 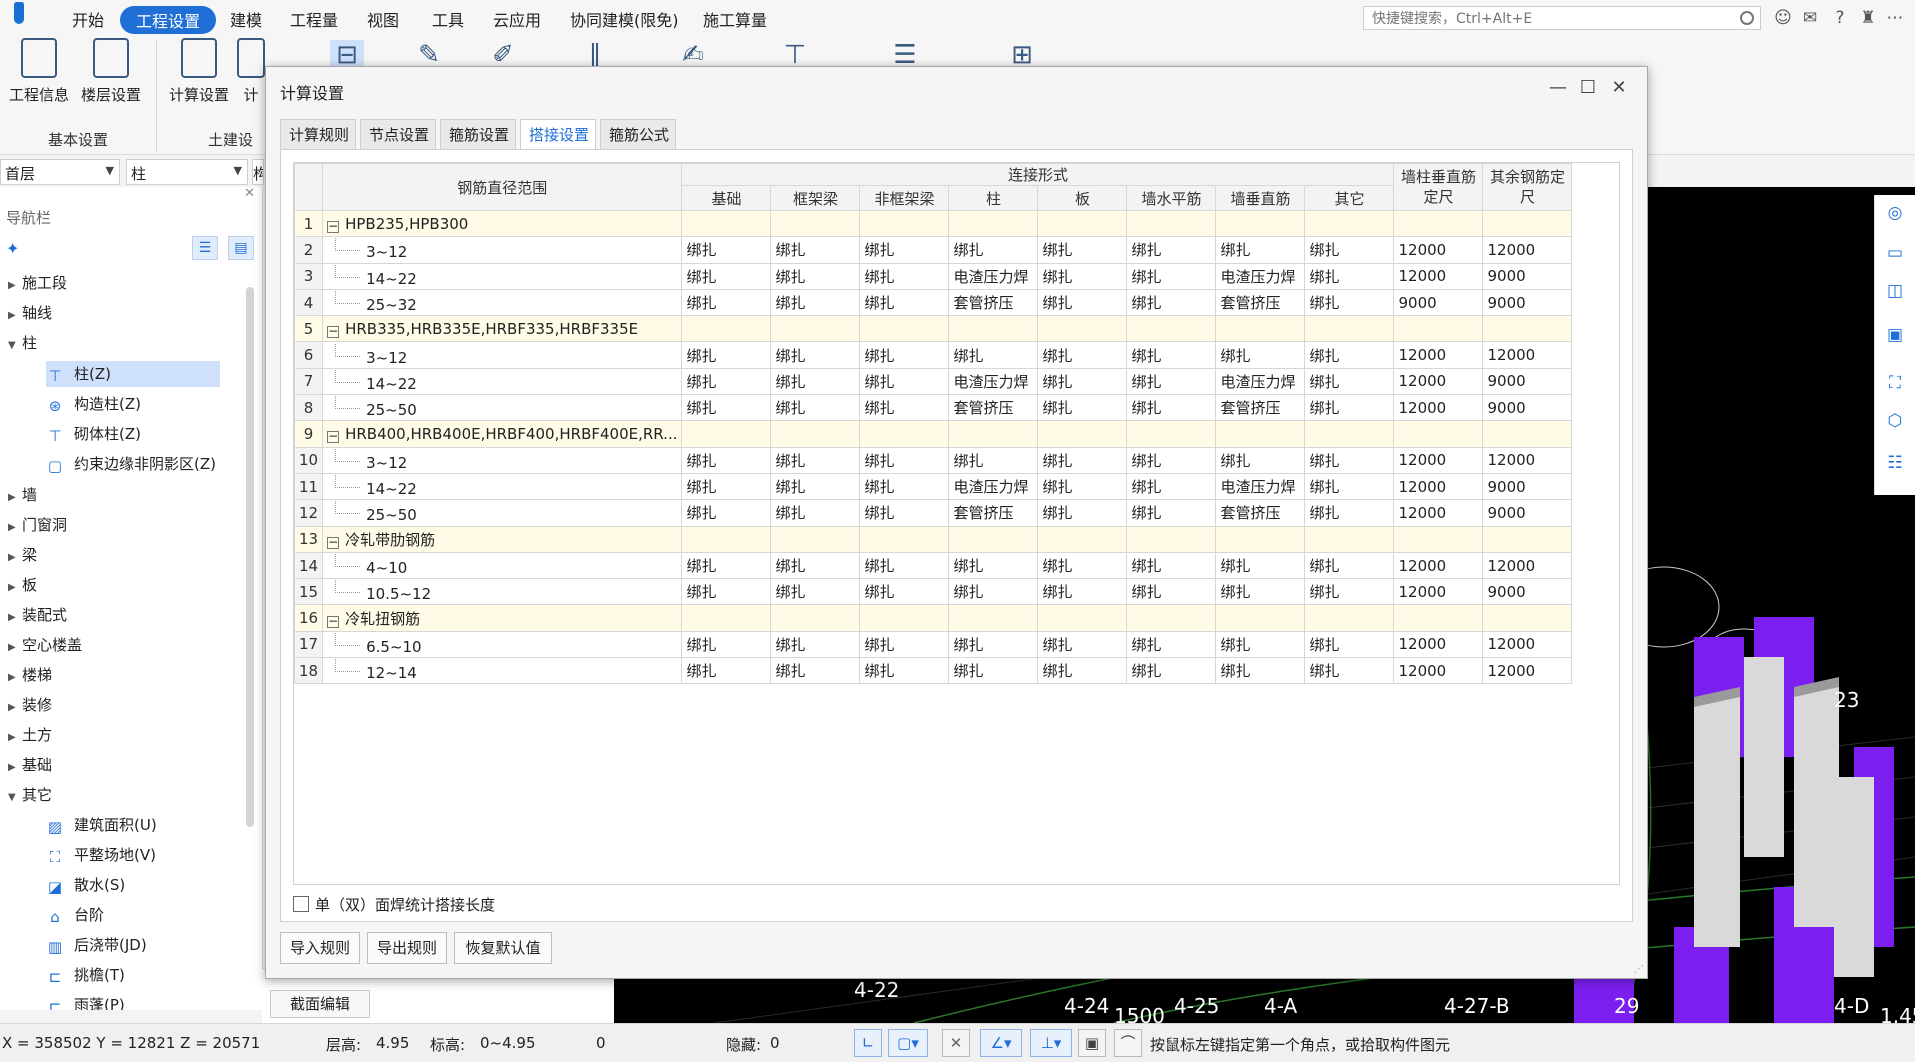 I want to click on tree-item-beam: ▶ 梁, so click(x=18, y=555).